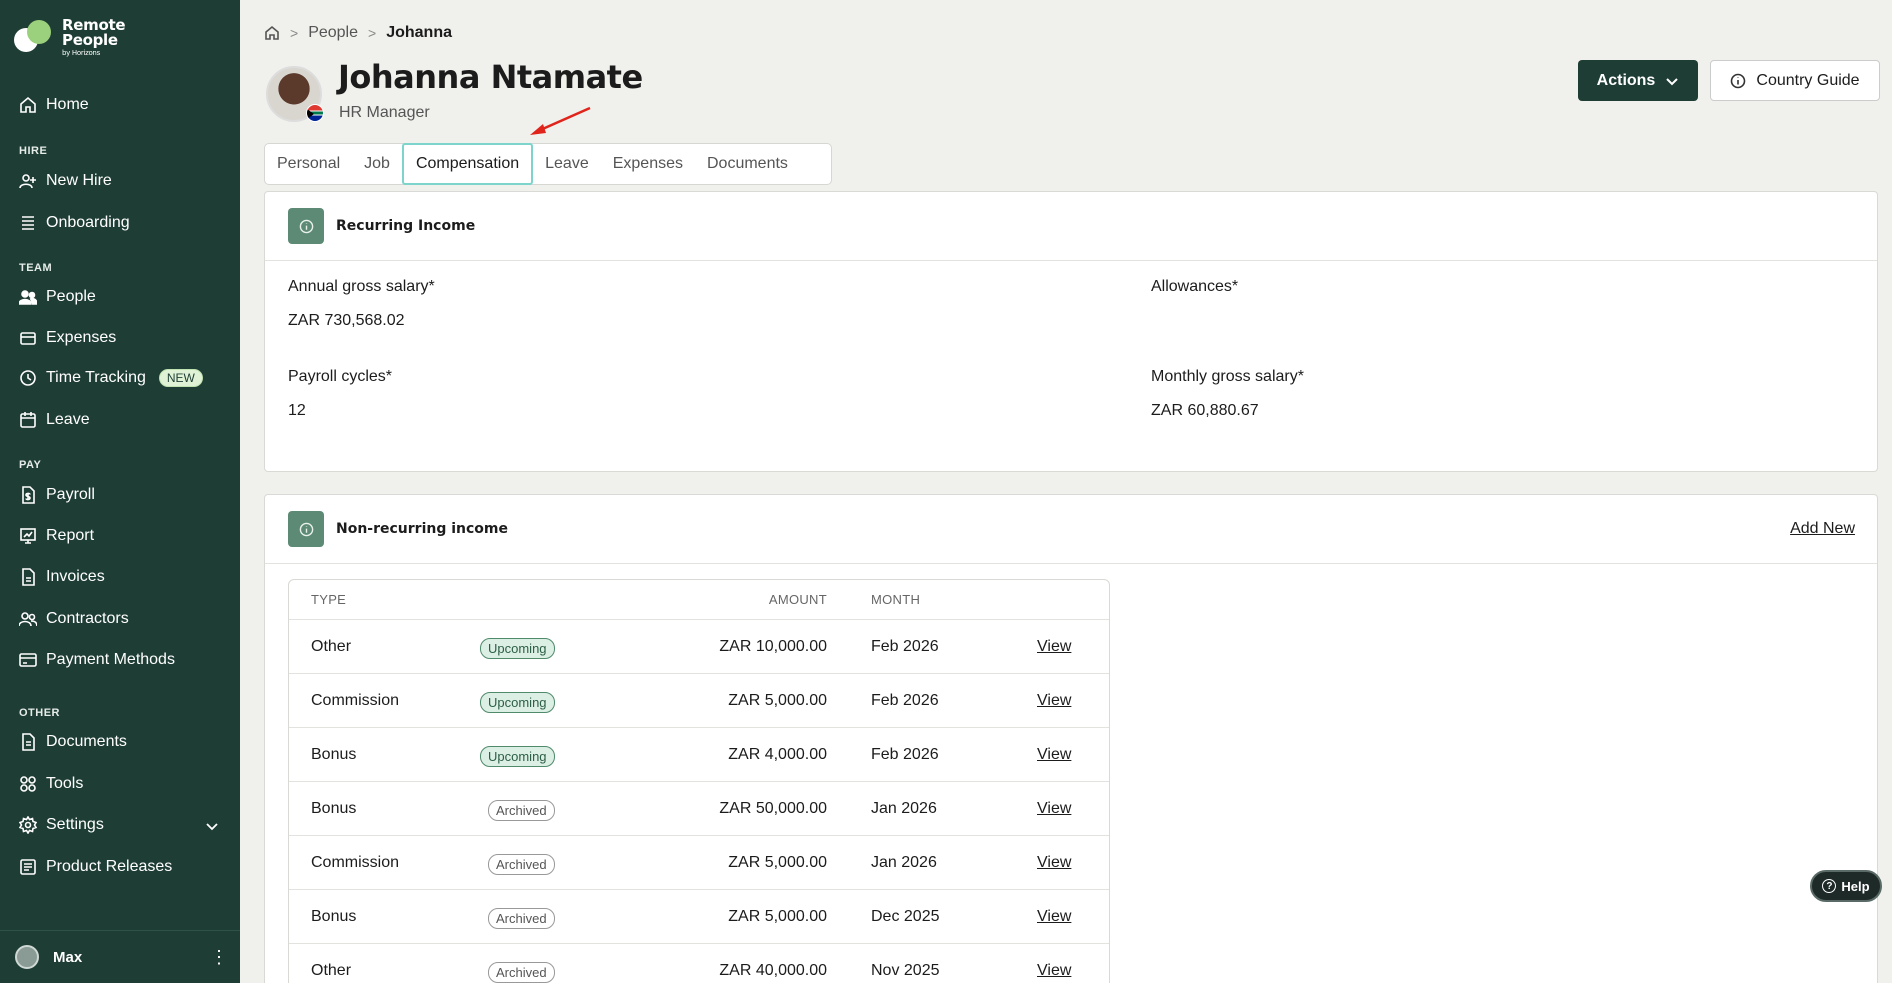 This screenshot has height=983, width=1892. Describe the element at coordinates (333, 33) in the screenshot. I see `breadcrumb-people: People` at that location.